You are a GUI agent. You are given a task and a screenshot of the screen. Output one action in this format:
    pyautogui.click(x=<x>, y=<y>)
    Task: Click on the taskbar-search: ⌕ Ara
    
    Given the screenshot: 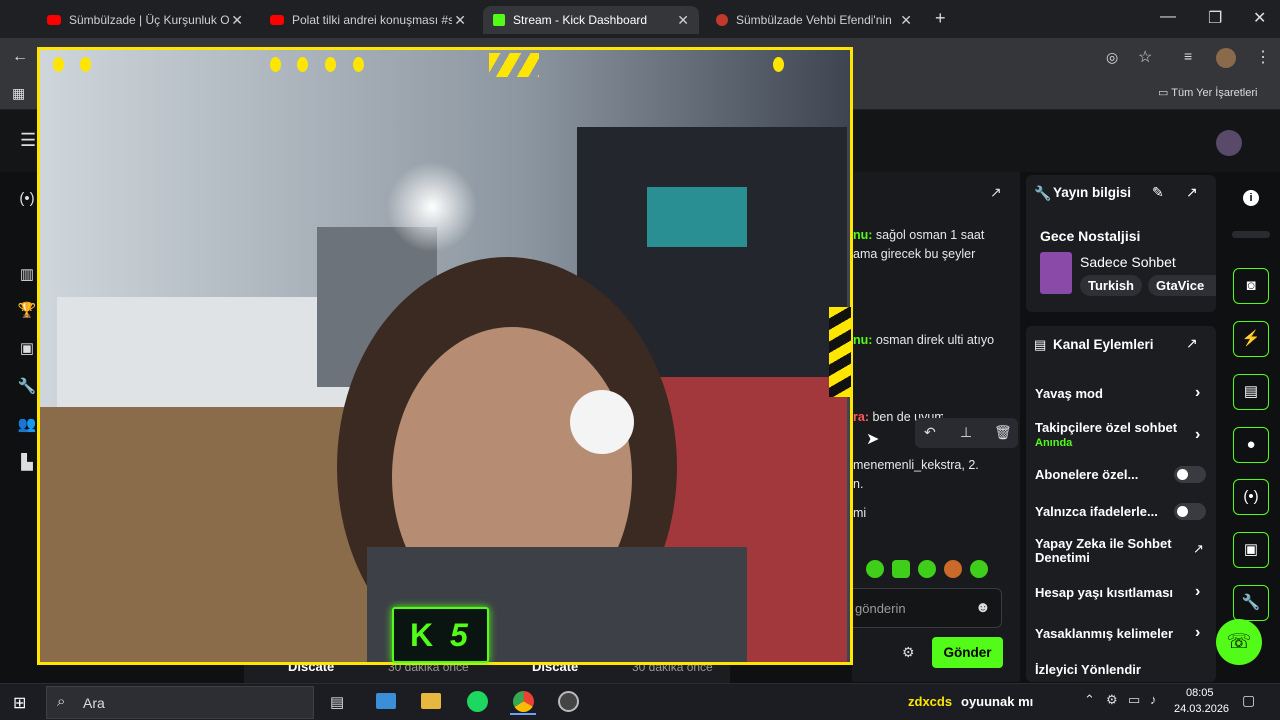 What is the action you would take?
    pyautogui.click(x=180, y=702)
    